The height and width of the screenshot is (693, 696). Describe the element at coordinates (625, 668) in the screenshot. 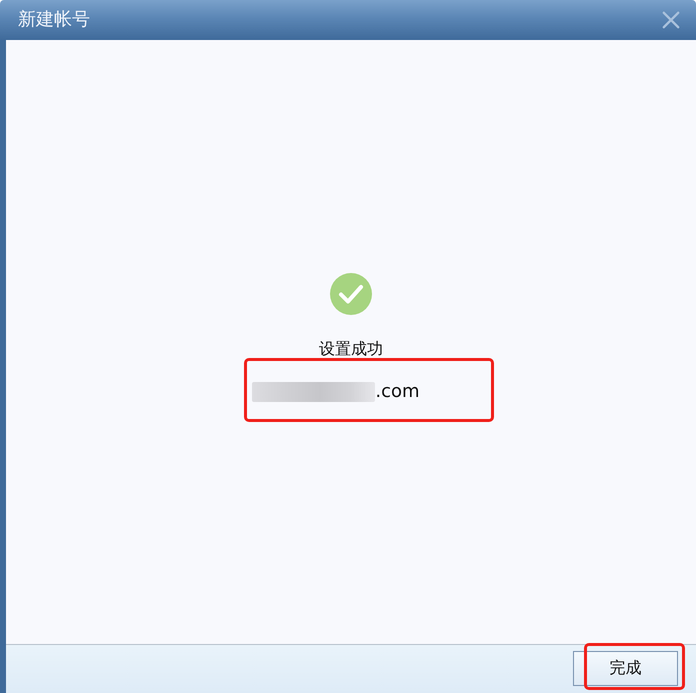

I see `done-button: 完成` at that location.